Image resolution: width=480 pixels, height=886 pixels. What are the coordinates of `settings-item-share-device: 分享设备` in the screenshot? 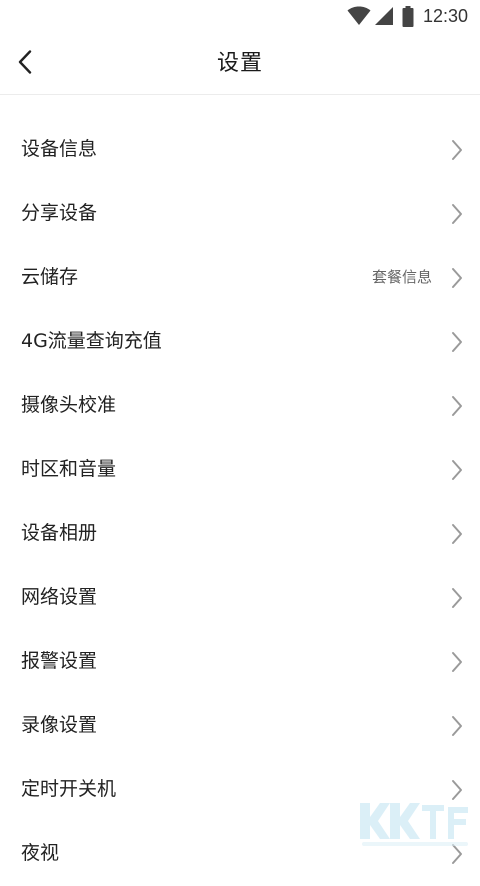 It's located at (240, 214).